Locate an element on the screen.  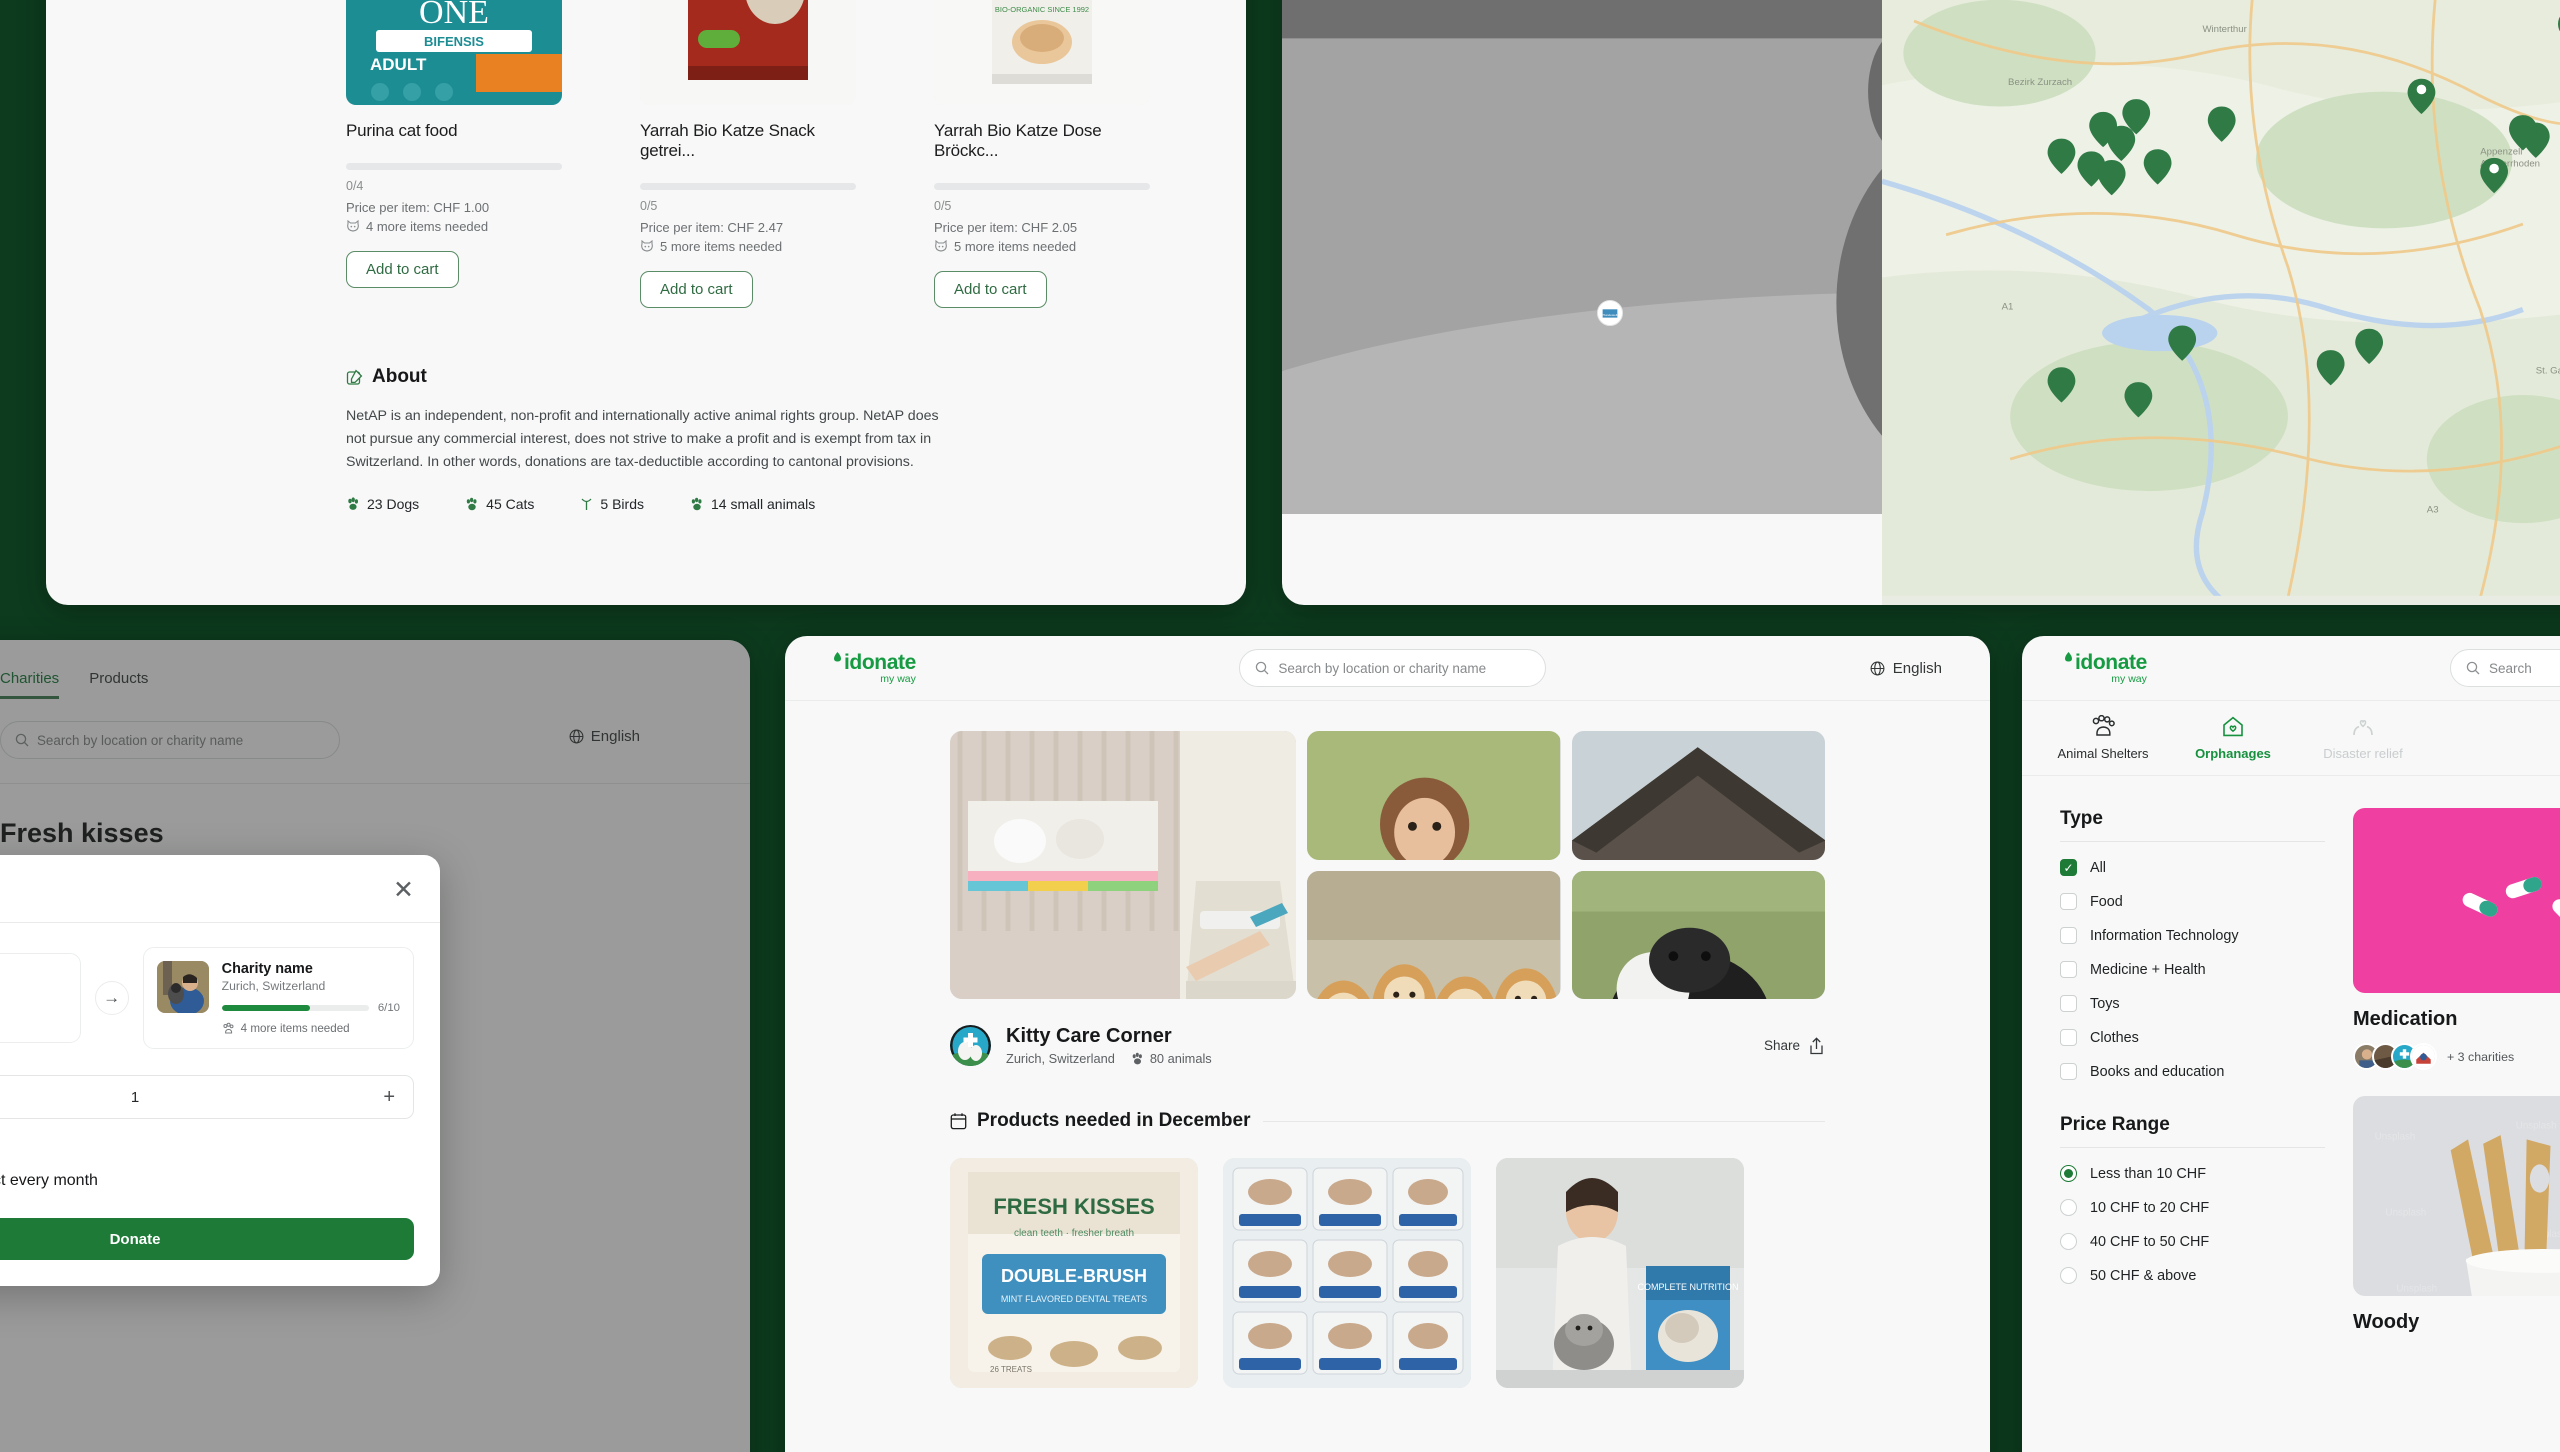
search-input: Search by location or charity name is located at coordinates (1393, 668).